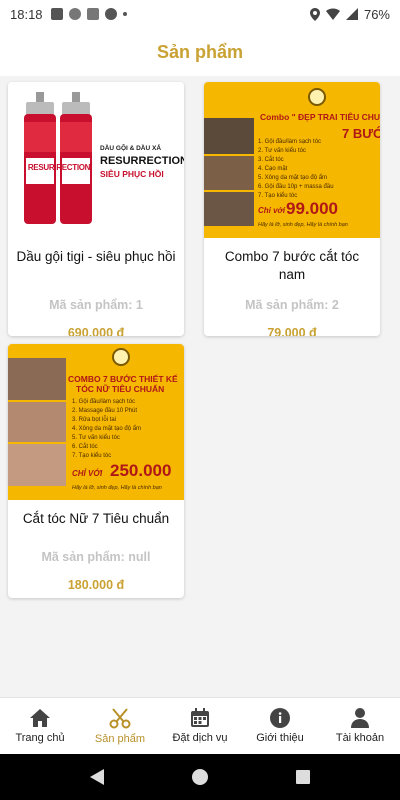  What do you see at coordinates (97, 777) in the screenshot?
I see `back-icon` at bounding box center [97, 777].